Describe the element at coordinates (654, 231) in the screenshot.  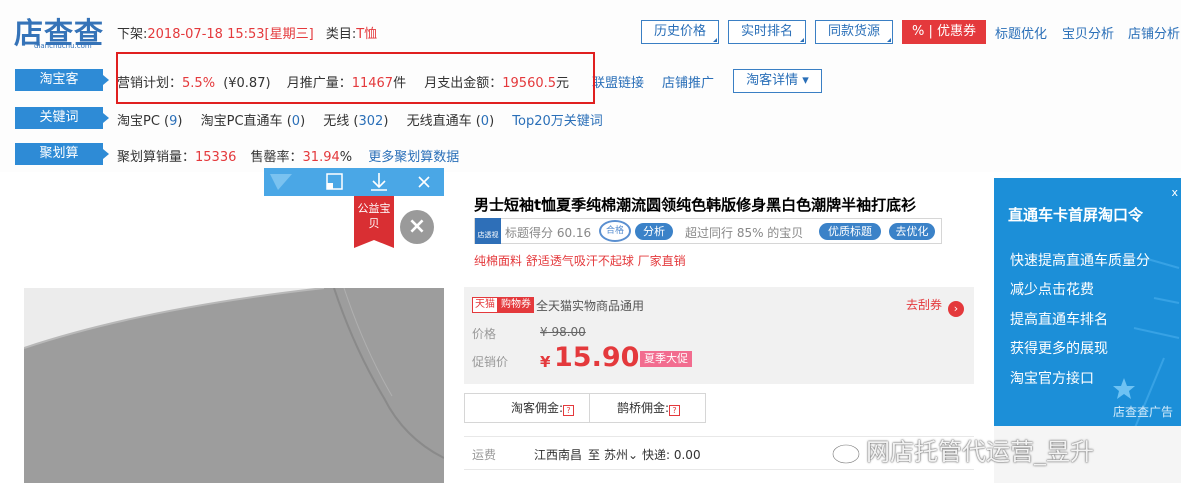
I see `analyze-button: 分析` at that location.